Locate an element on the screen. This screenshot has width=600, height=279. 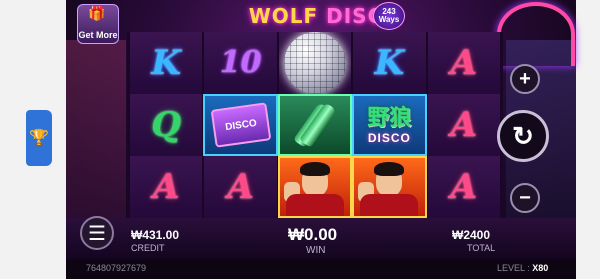
reel-cell: 10 is located at coordinates (240, 63).